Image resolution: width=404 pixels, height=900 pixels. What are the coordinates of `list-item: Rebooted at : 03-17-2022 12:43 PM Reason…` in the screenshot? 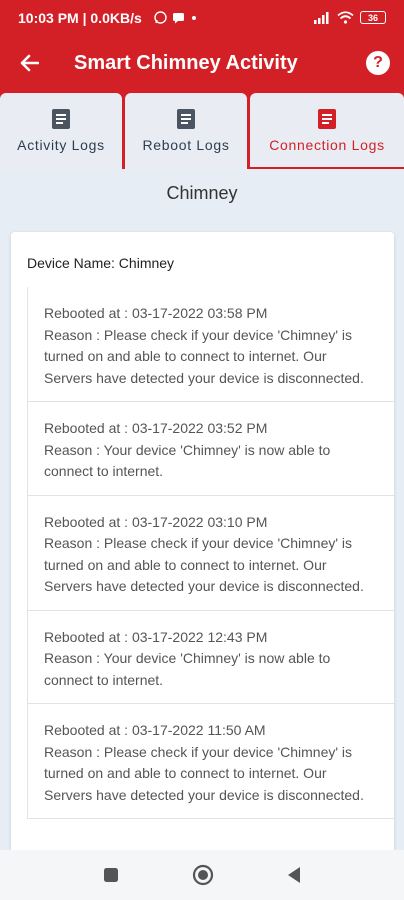 It's located at (210, 657).